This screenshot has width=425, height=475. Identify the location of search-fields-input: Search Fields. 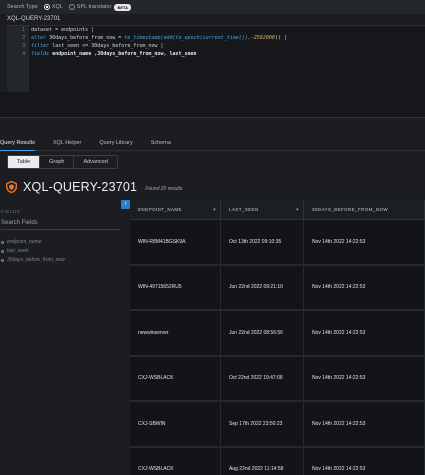
(61, 225).